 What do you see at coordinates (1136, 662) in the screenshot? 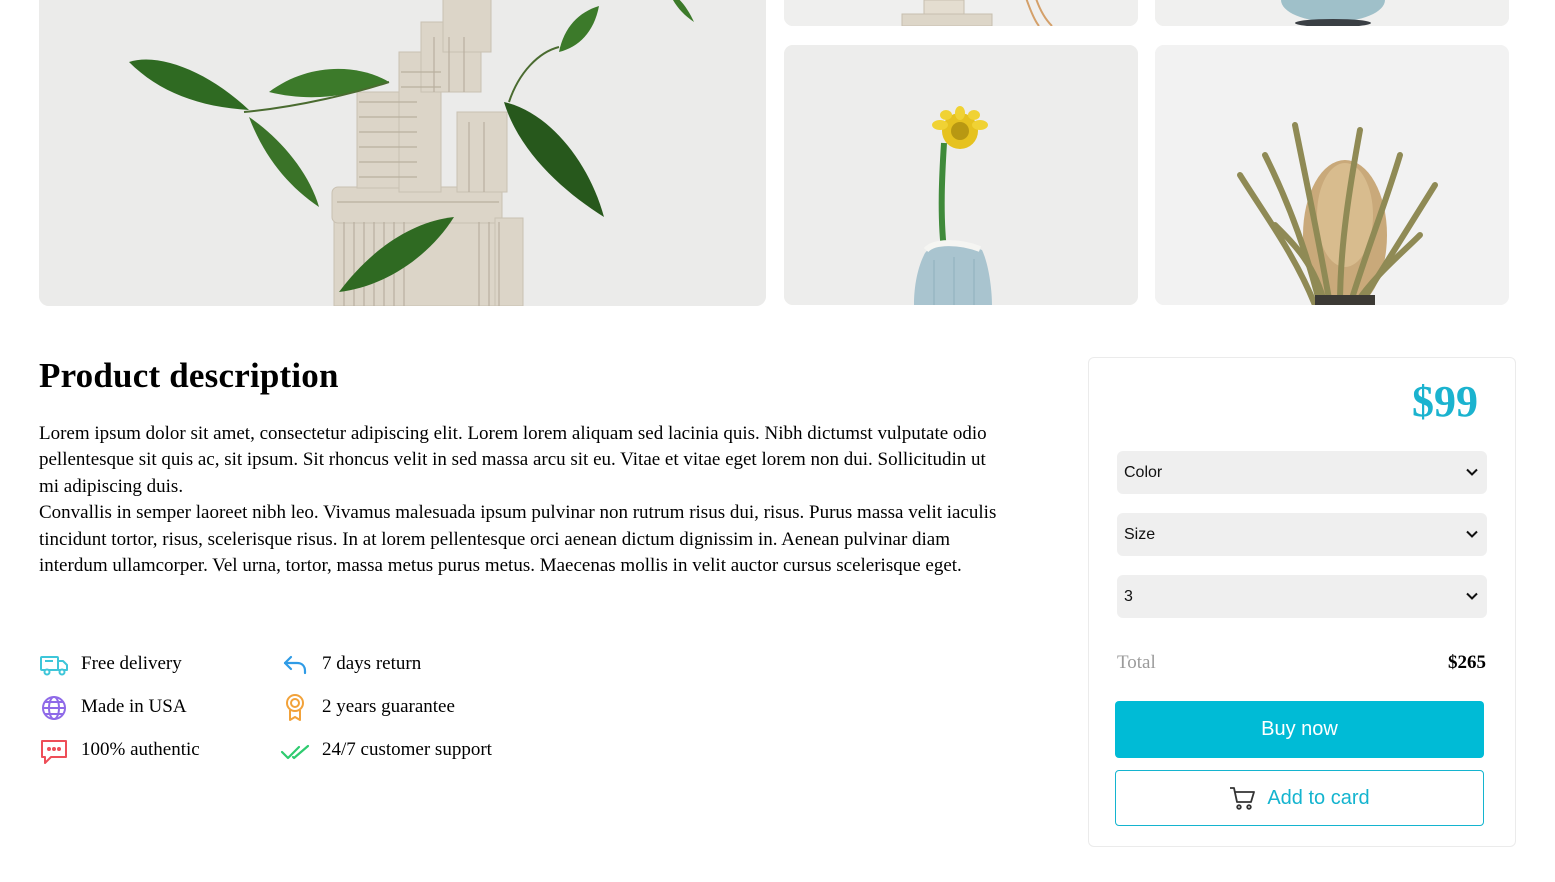
I see `total-label: Total` at bounding box center [1136, 662].